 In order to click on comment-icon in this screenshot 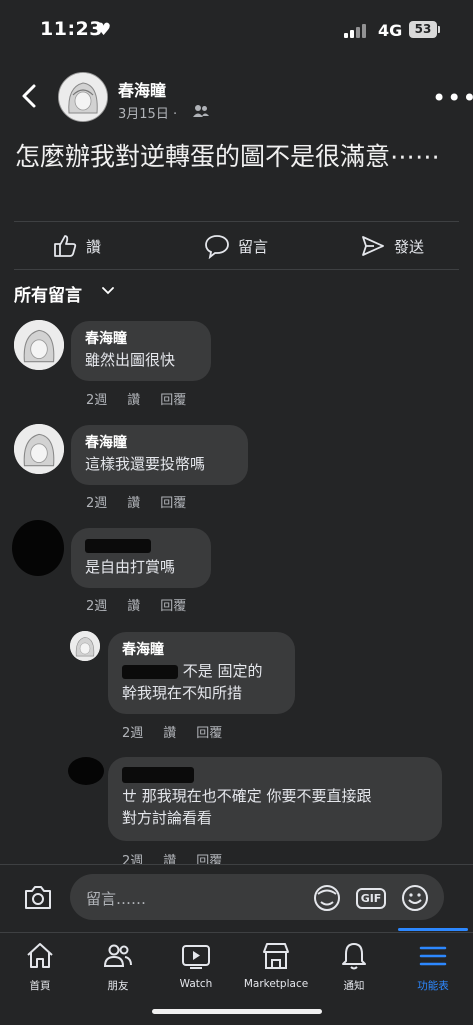, I will do `click(217, 247)`.